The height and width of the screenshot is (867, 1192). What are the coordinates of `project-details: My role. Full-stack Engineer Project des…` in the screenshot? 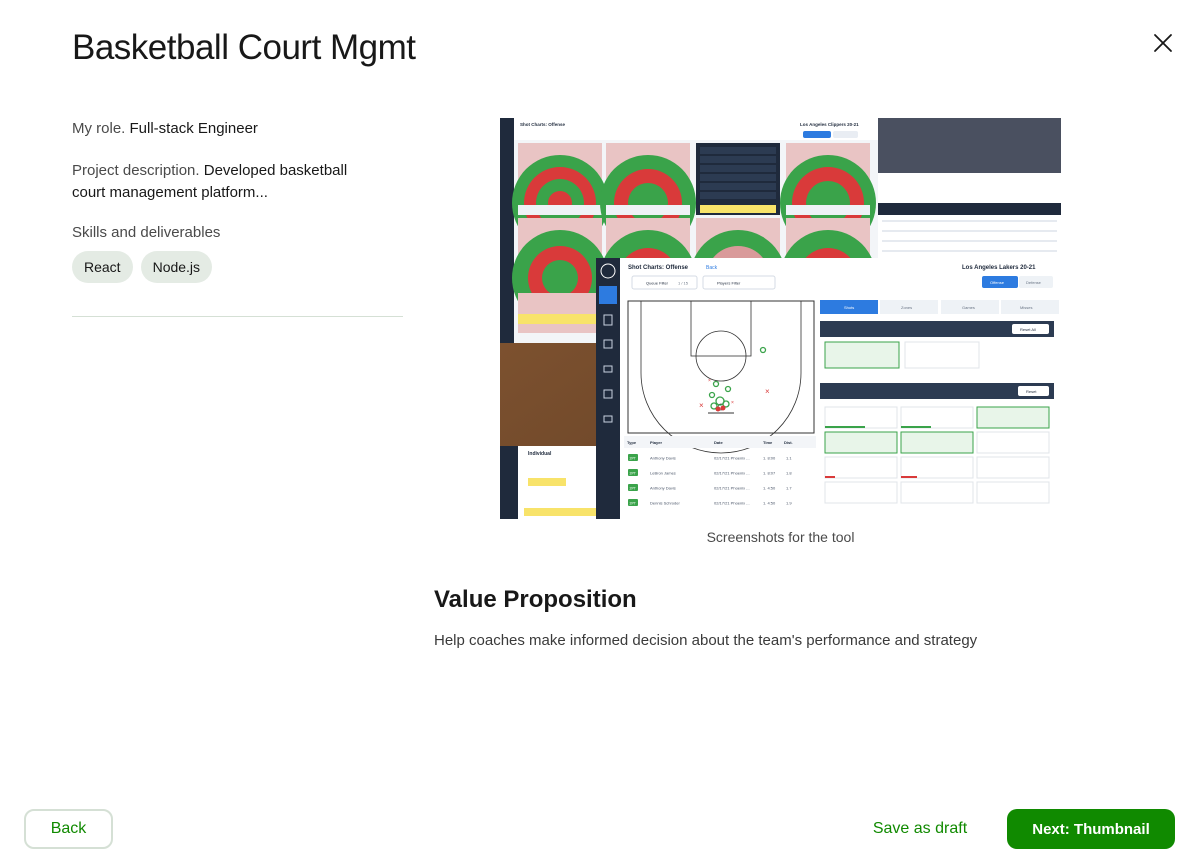 It's located at (237, 217).